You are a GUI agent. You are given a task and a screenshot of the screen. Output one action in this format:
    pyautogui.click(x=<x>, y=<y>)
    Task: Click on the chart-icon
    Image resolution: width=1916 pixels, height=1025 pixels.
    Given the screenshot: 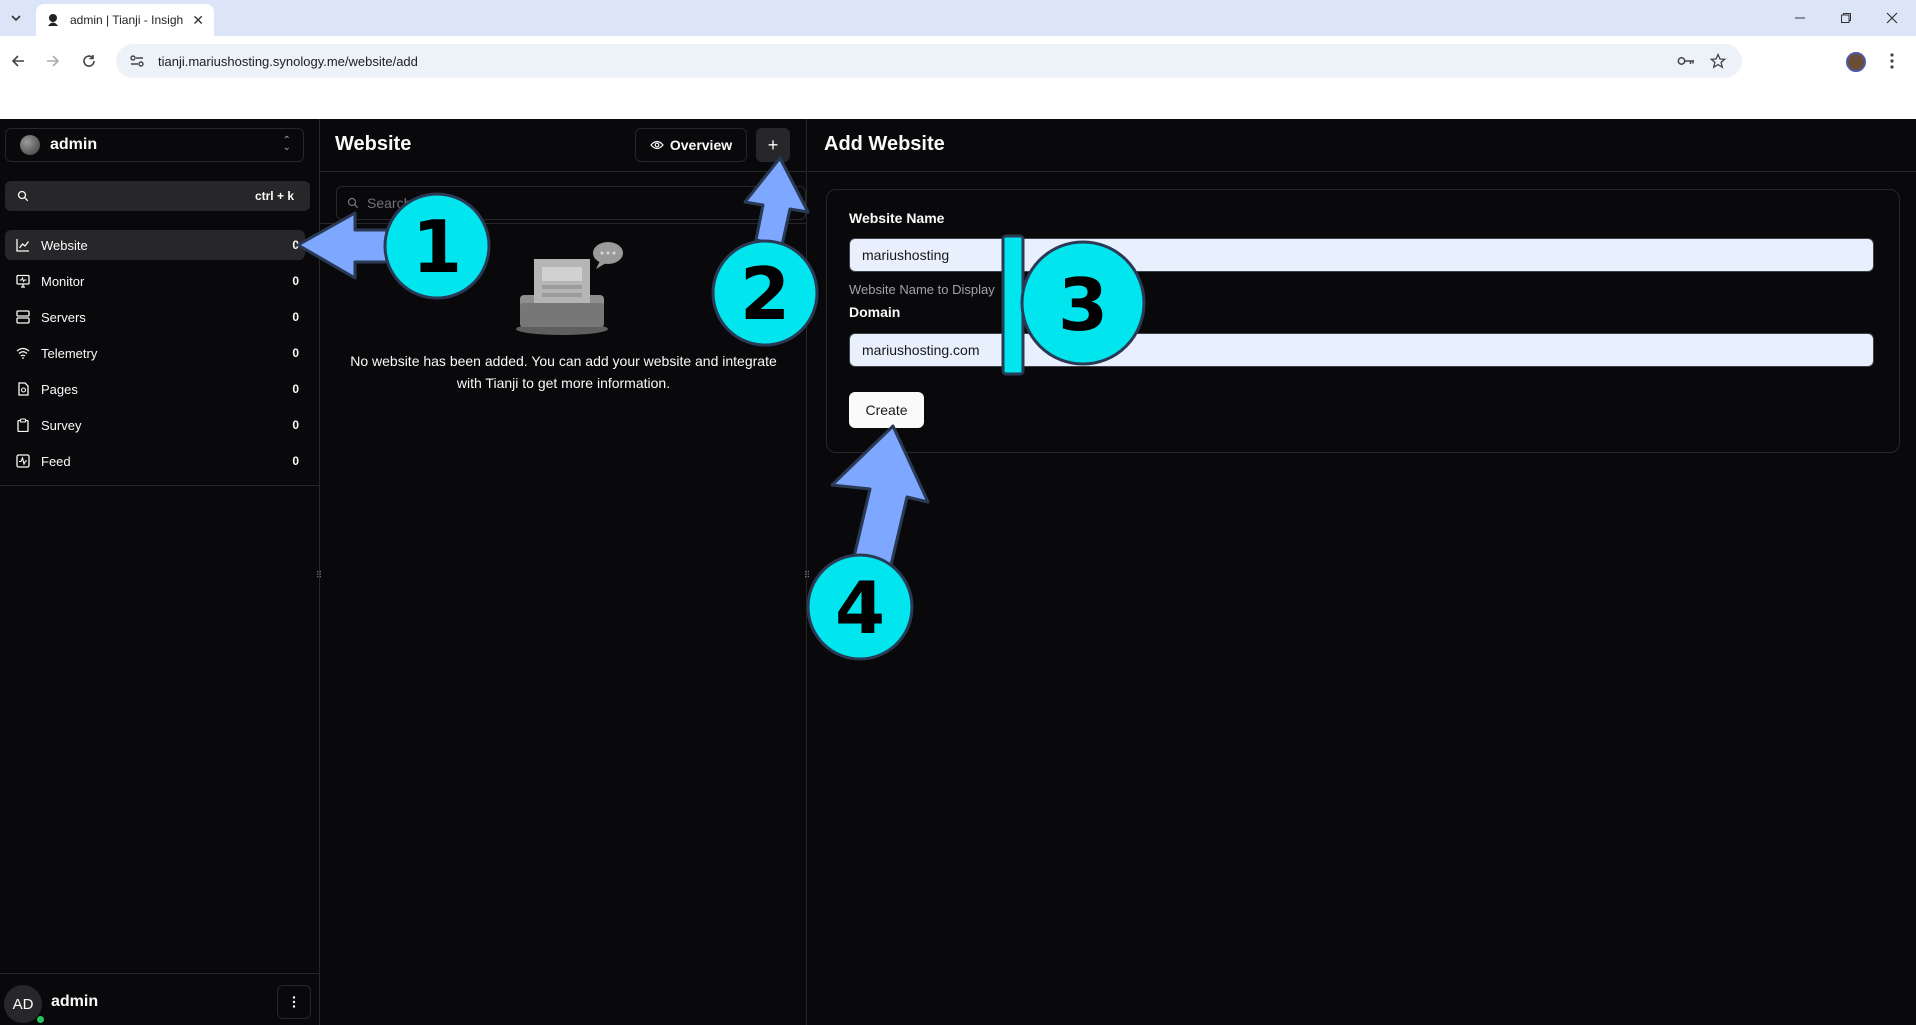 What is the action you would take?
    pyautogui.click(x=23, y=245)
    